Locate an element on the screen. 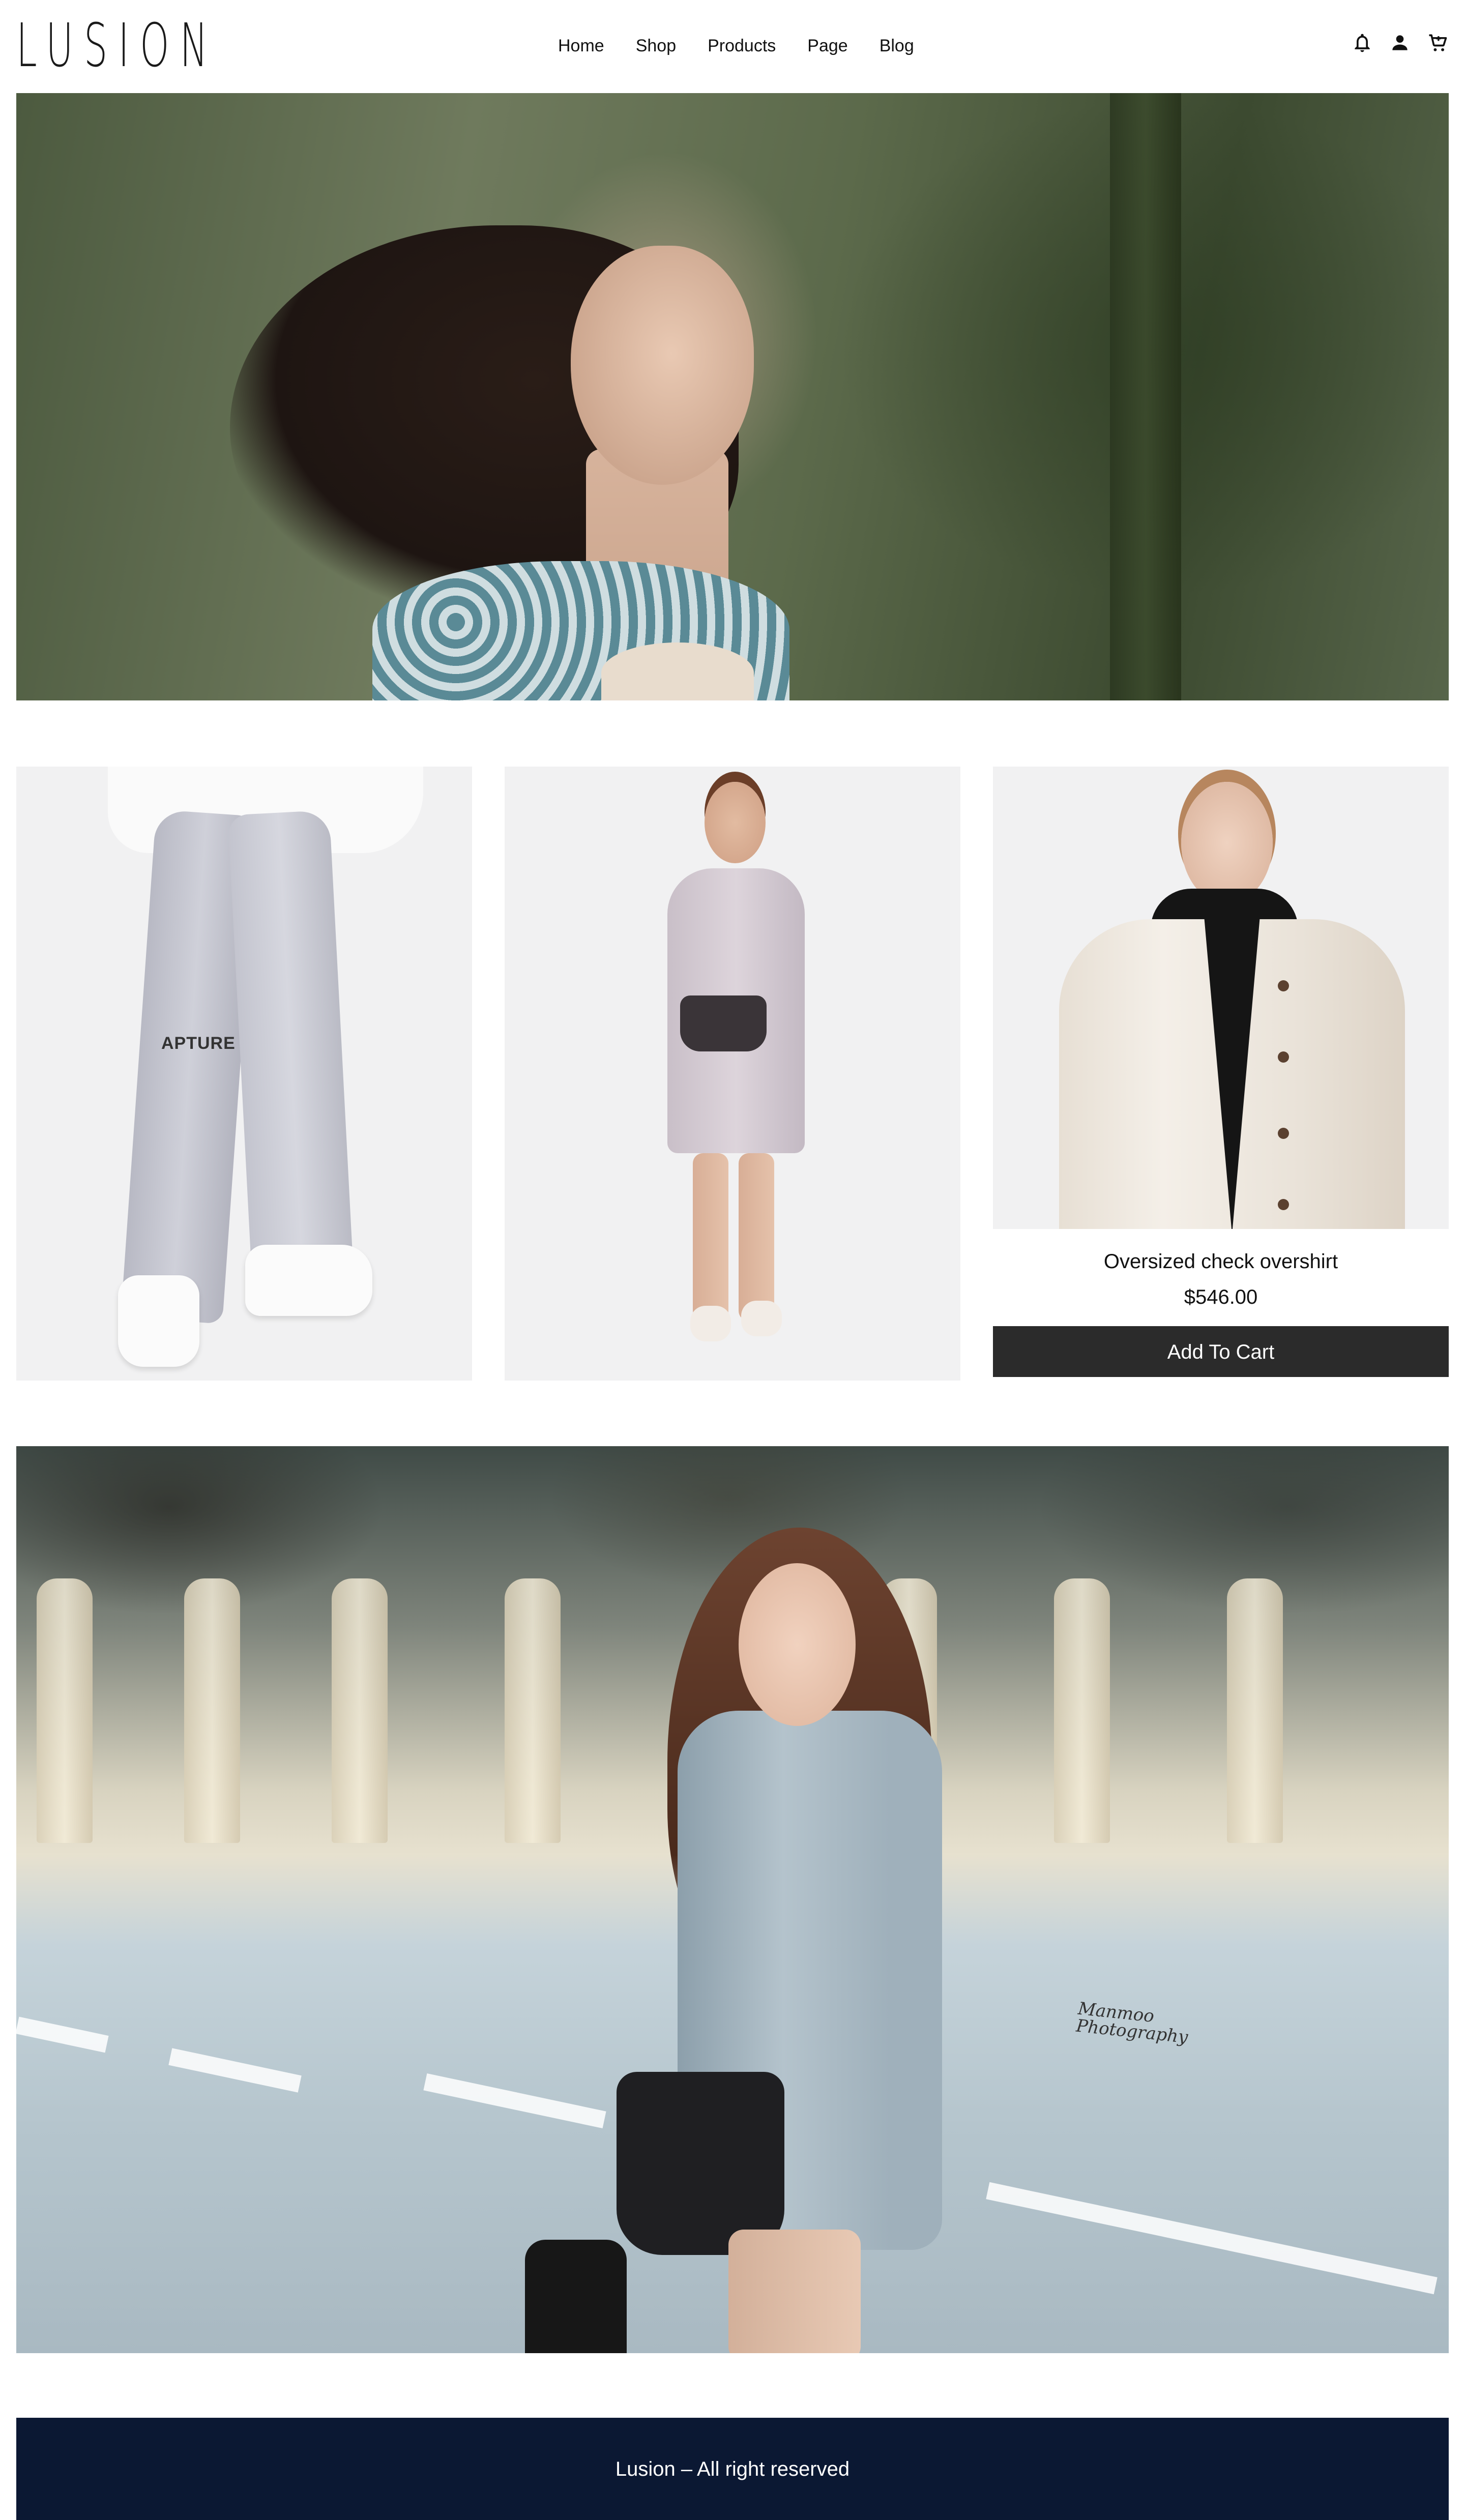 The image size is (1465, 2520). main-nav: Home Shop Products Page Blog is located at coordinates (752, 46).